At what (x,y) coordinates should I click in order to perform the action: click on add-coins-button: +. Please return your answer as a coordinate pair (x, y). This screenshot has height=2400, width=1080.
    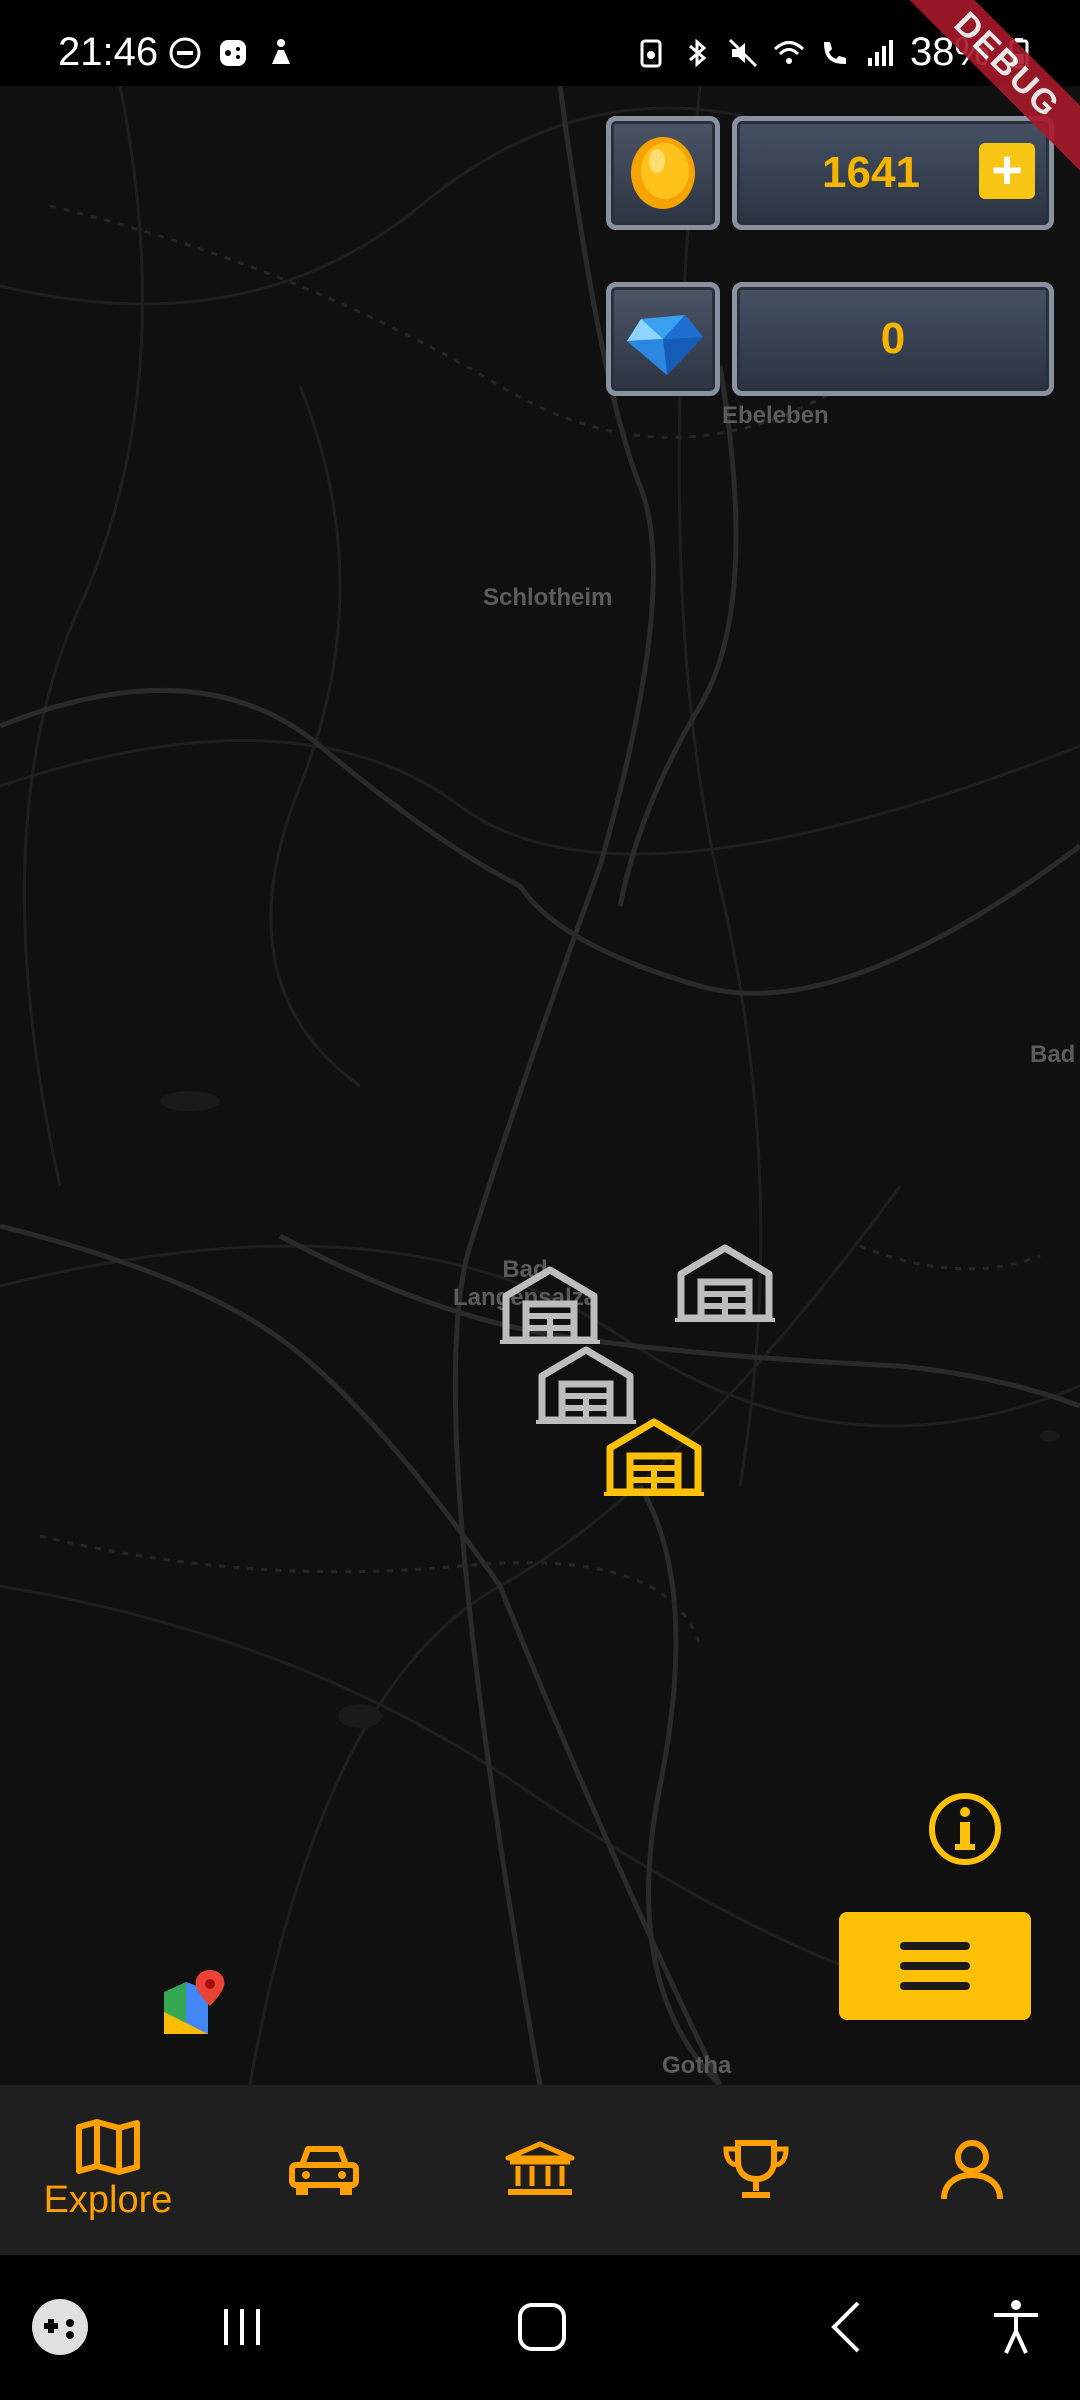
    Looking at the image, I should click on (1007, 171).